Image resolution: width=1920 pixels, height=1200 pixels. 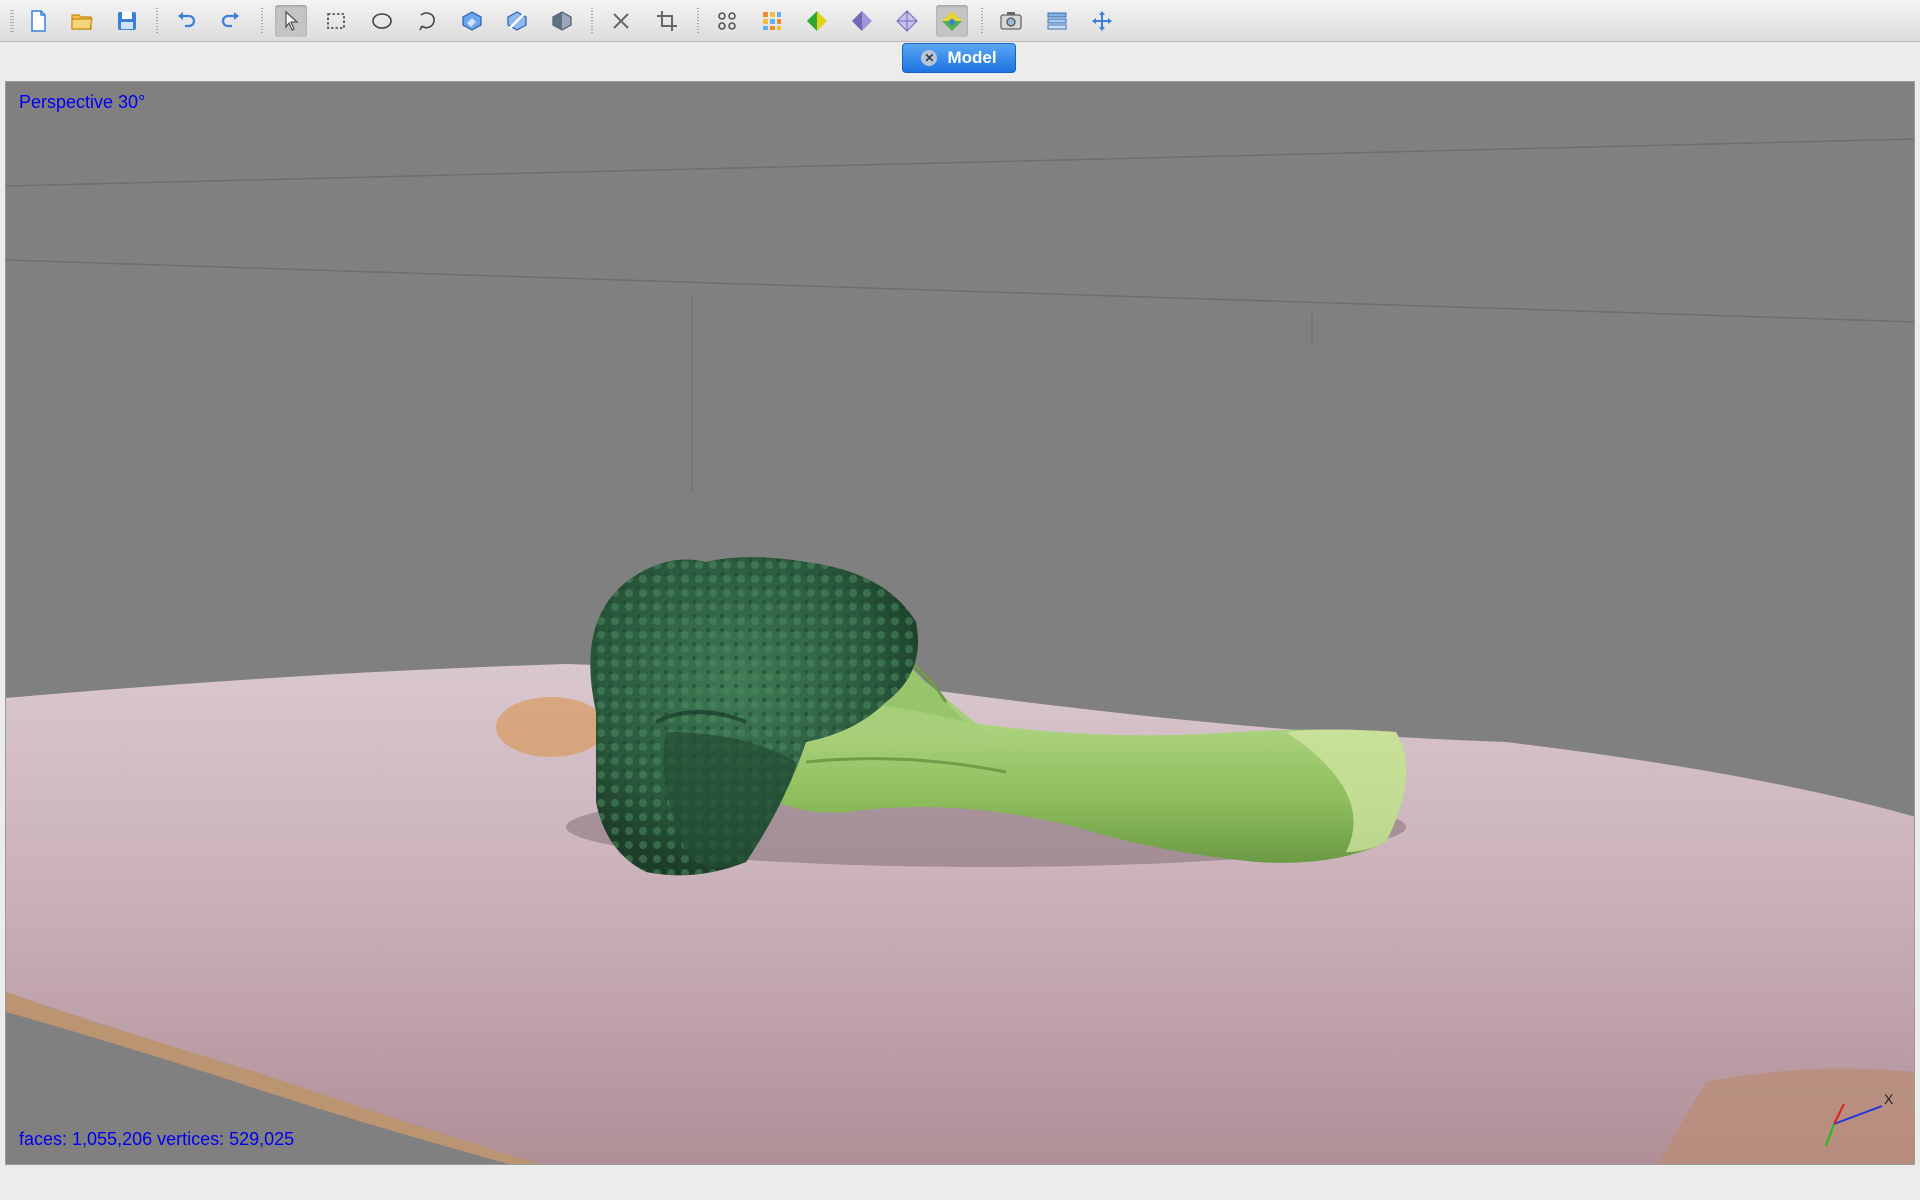 I want to click on mesh-stats-label: faces: 1,055,206 vertices: 529,025, so click(x=157, y=1139).